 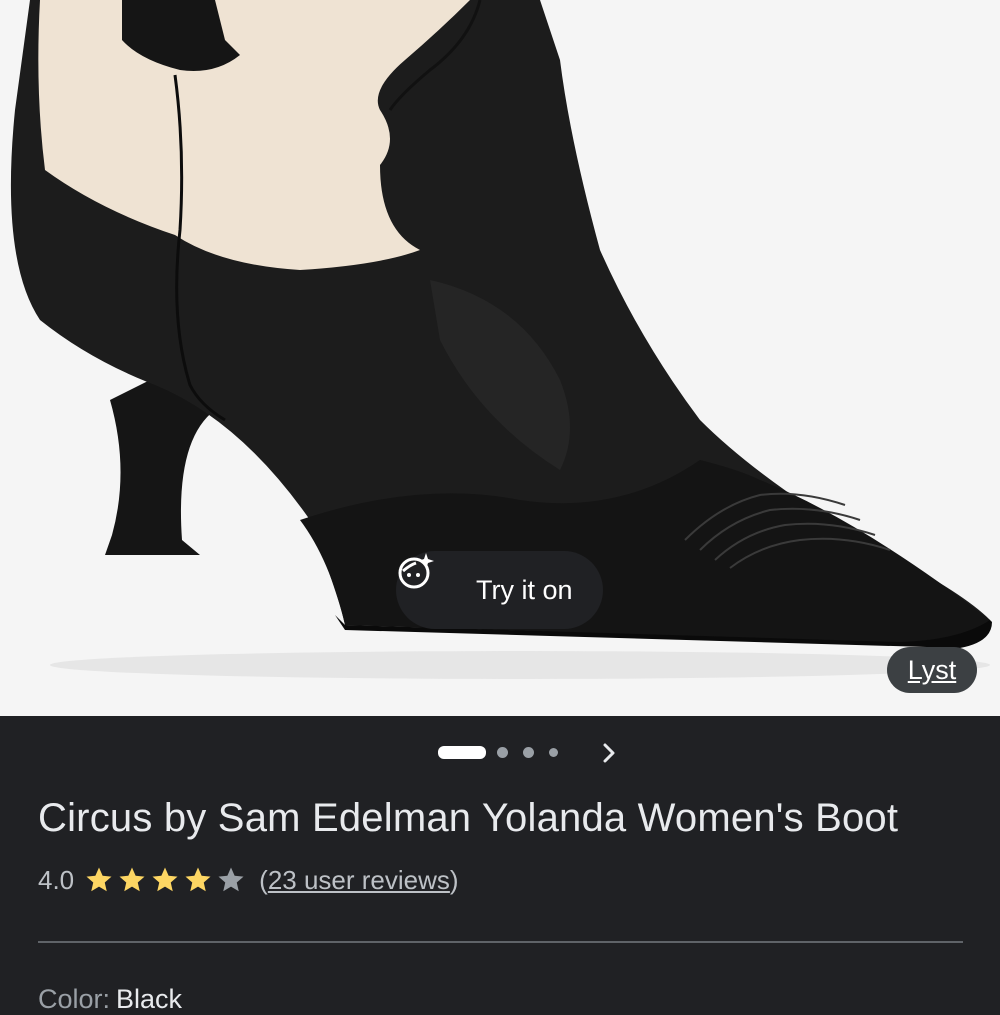 What do you see at coordinates (263, 879) in the screenshot?
I see `reviews-open-paren: (` at bounding box center [263, 879].